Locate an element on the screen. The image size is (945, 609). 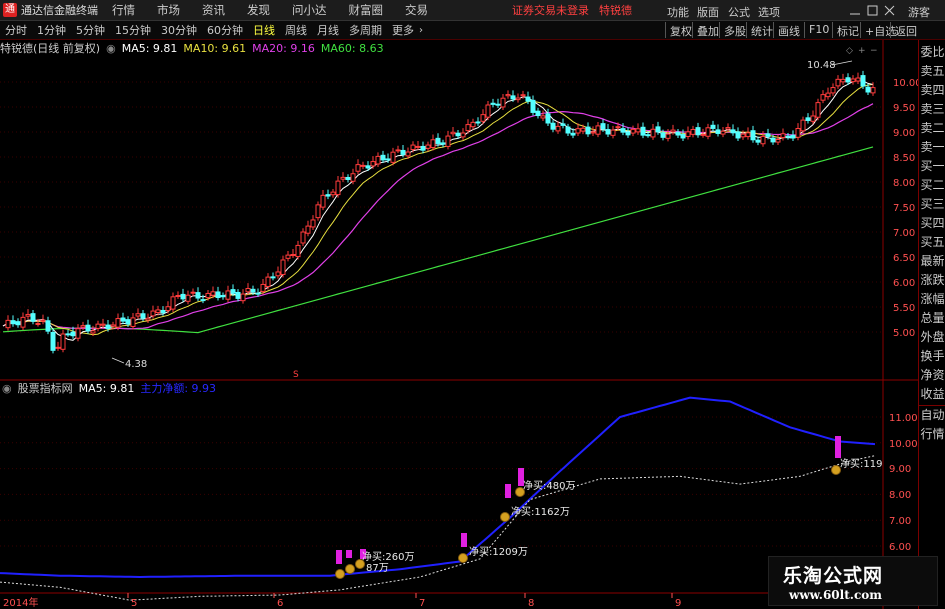
menu-discover: 发现 is located at coordinates (258, 10).